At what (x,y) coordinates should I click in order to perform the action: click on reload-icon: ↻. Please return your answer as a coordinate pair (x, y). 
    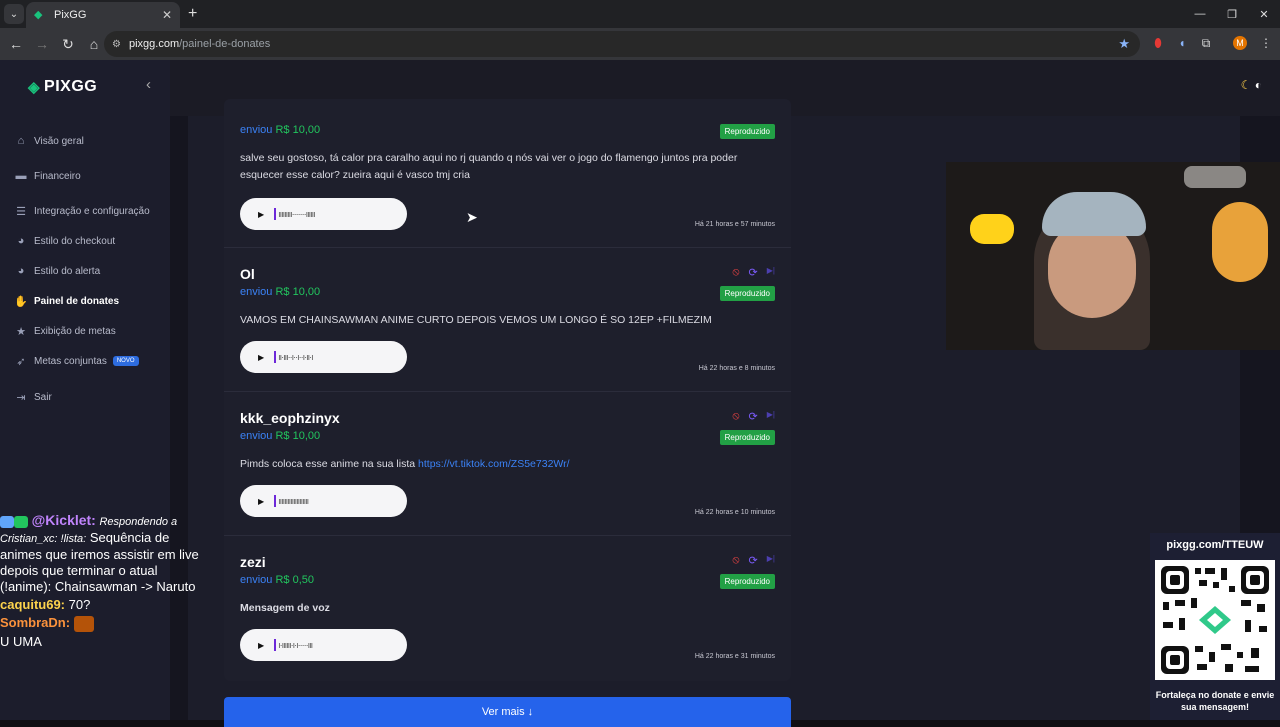
    Looking at the image, I should click on (68, 44).